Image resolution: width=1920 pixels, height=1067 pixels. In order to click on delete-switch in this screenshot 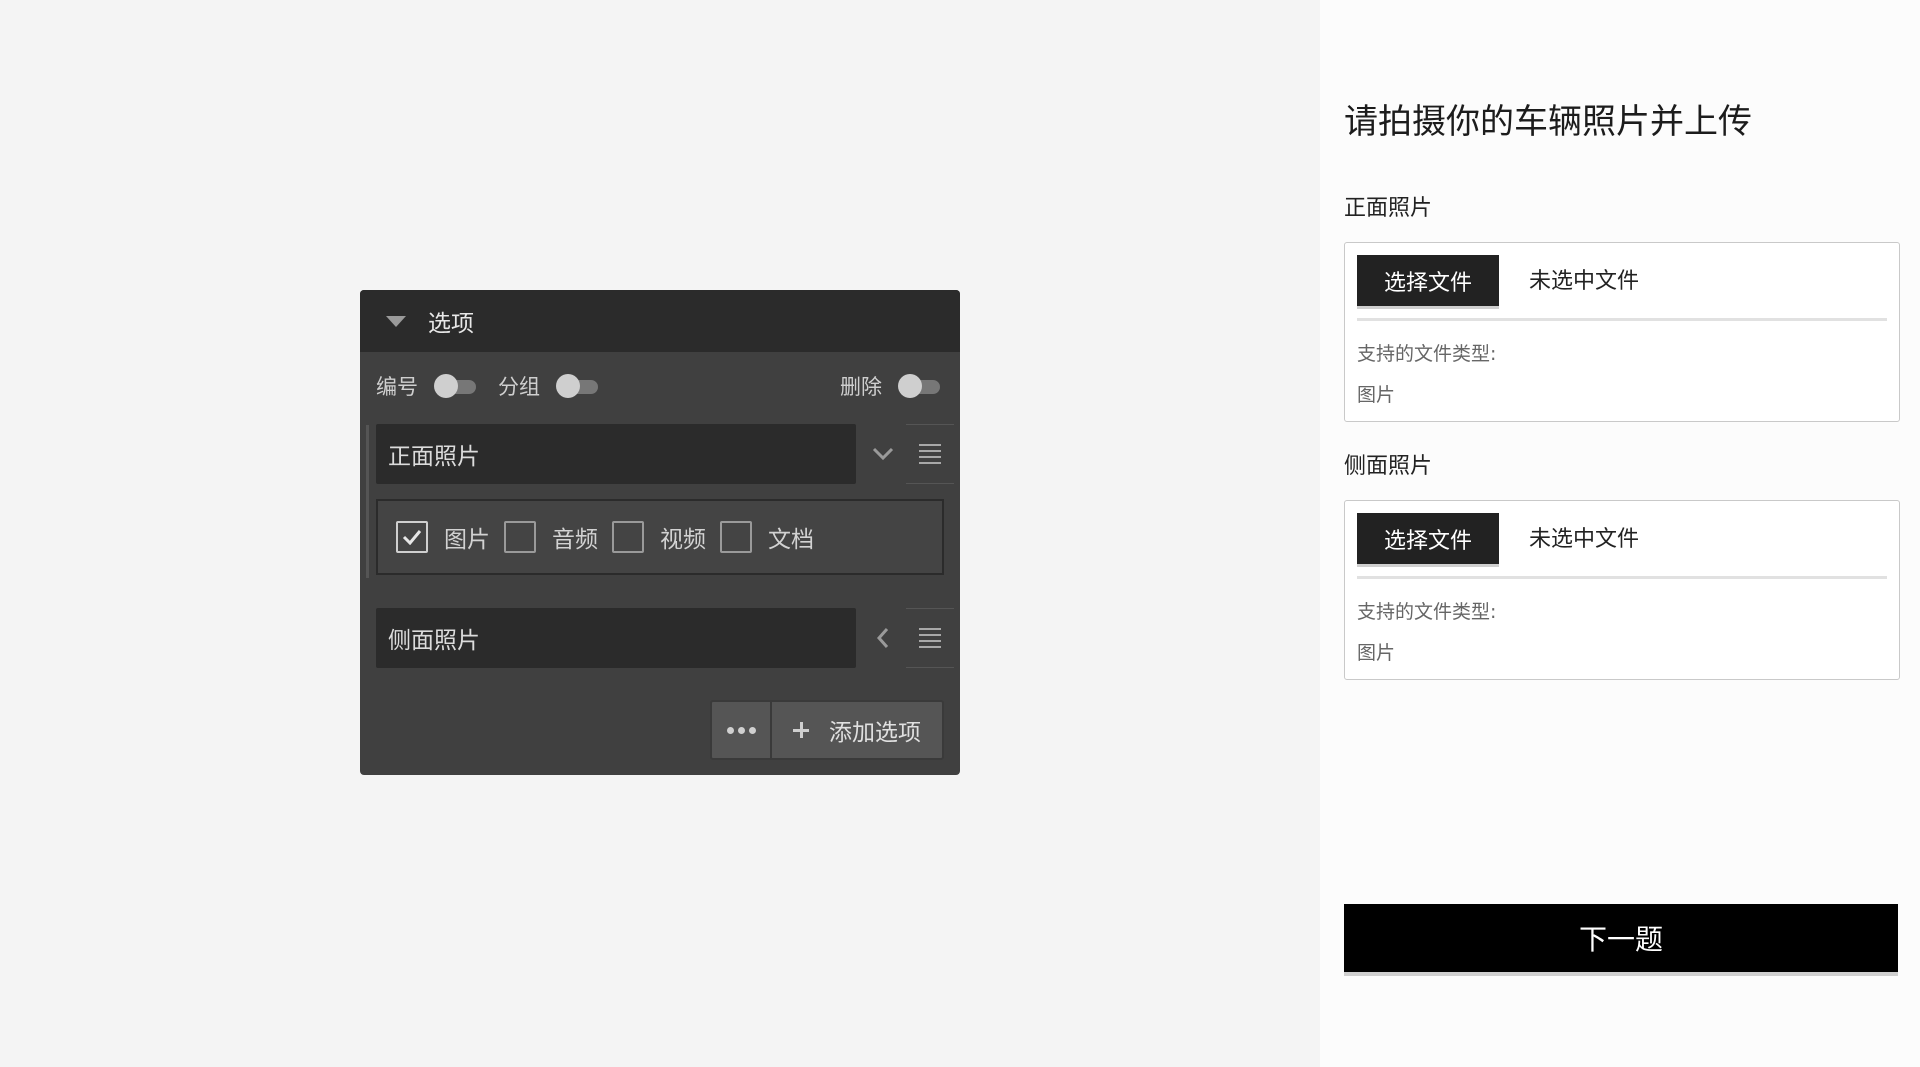, I will do `click(919, 386)`.